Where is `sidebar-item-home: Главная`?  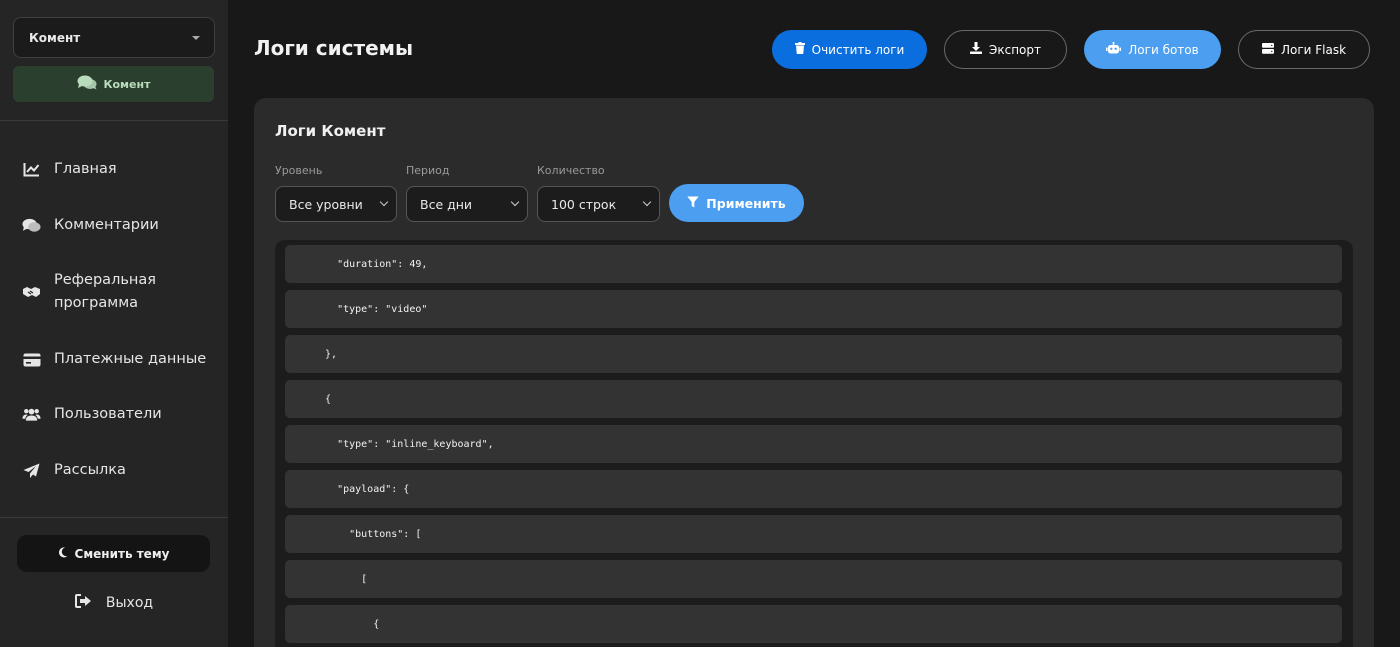
sidebar-item-home: Главная is located at coordinates (114, 169).